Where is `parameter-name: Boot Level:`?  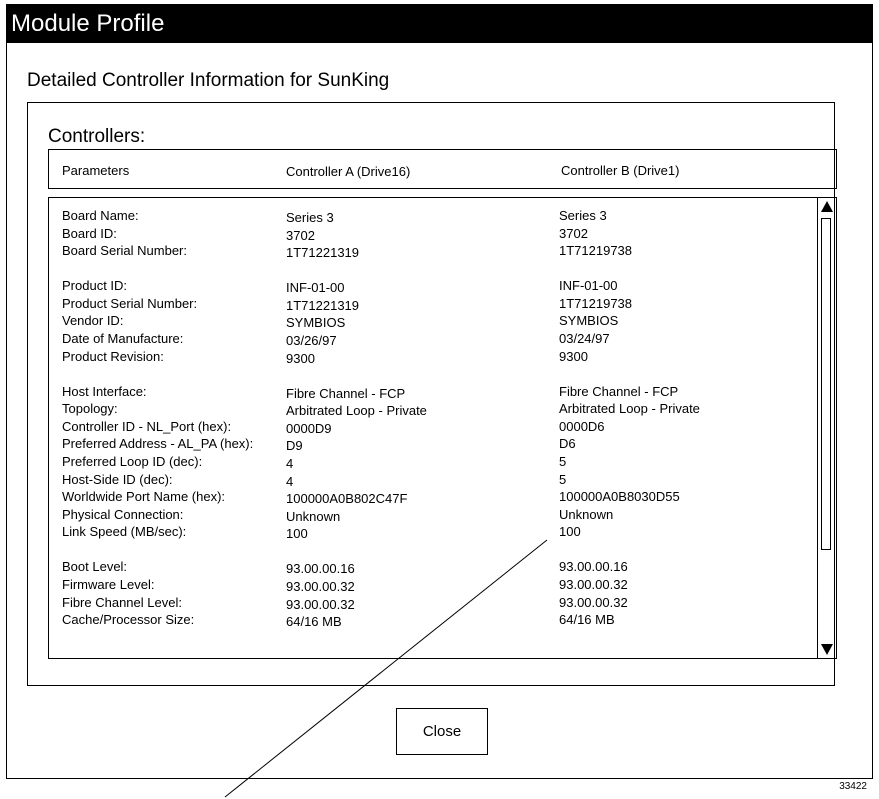 parameter-name: Boot Level: is located at coordinates (95, 567).